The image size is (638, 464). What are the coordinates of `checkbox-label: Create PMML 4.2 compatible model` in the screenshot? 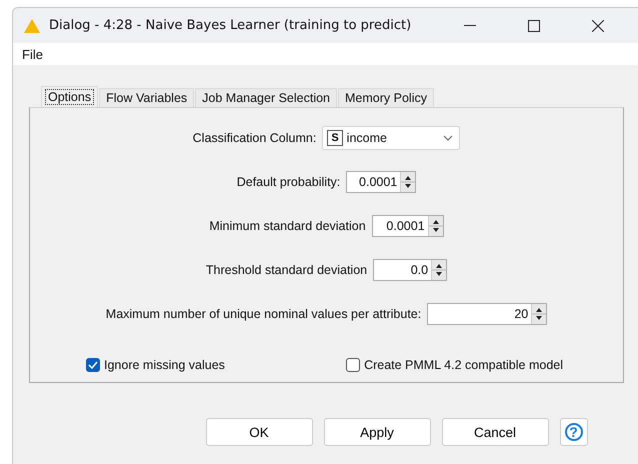 It's located at (463, 365).